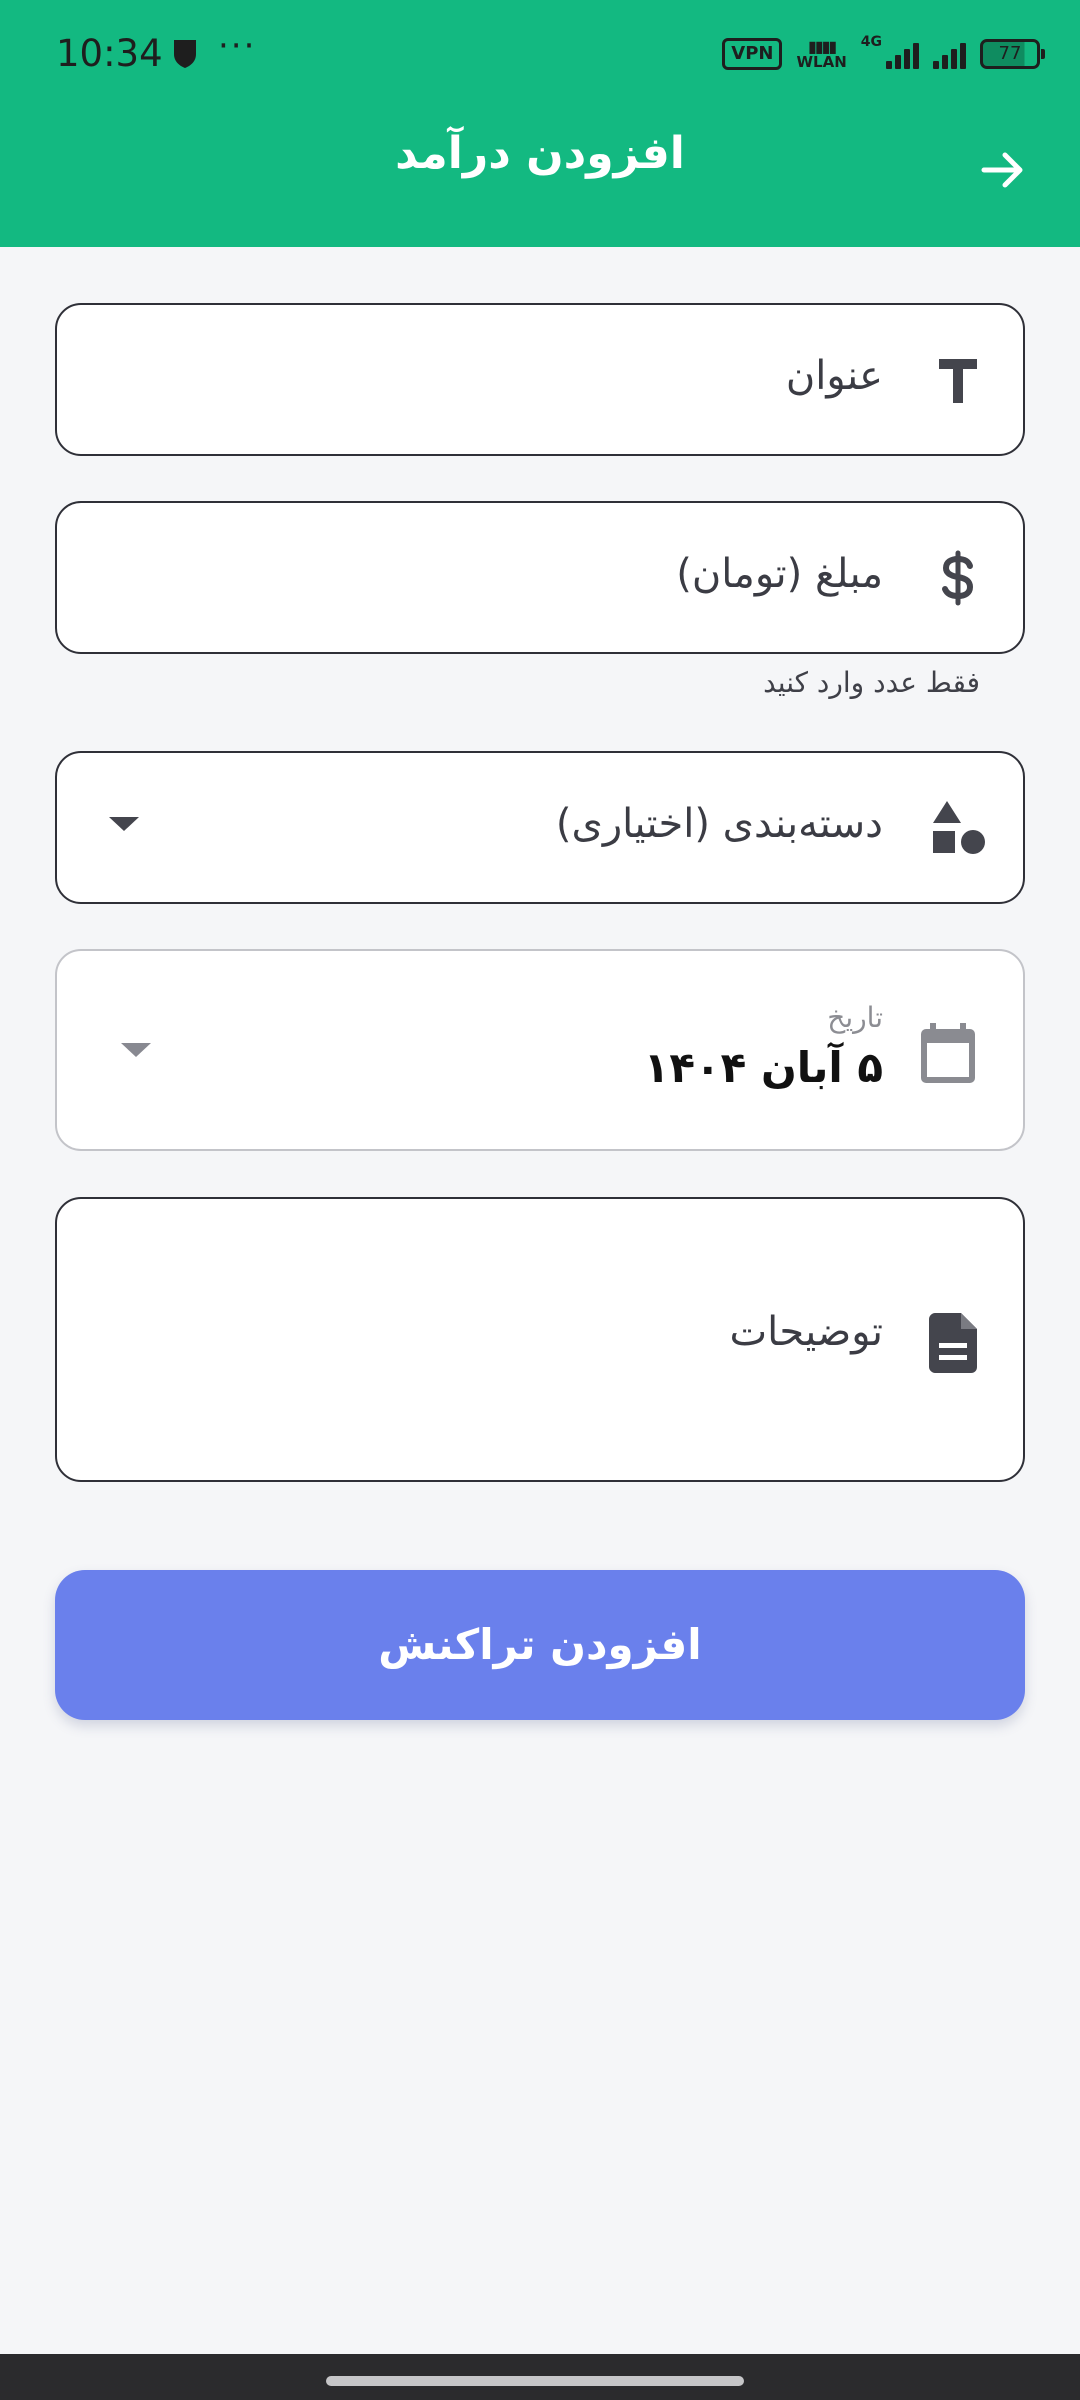 The height and width of the screenshot is (2400, 1080). Describe the element at coordinates (752, 54) in the screenshot. I see `vpn-icon: VPN` at that location.